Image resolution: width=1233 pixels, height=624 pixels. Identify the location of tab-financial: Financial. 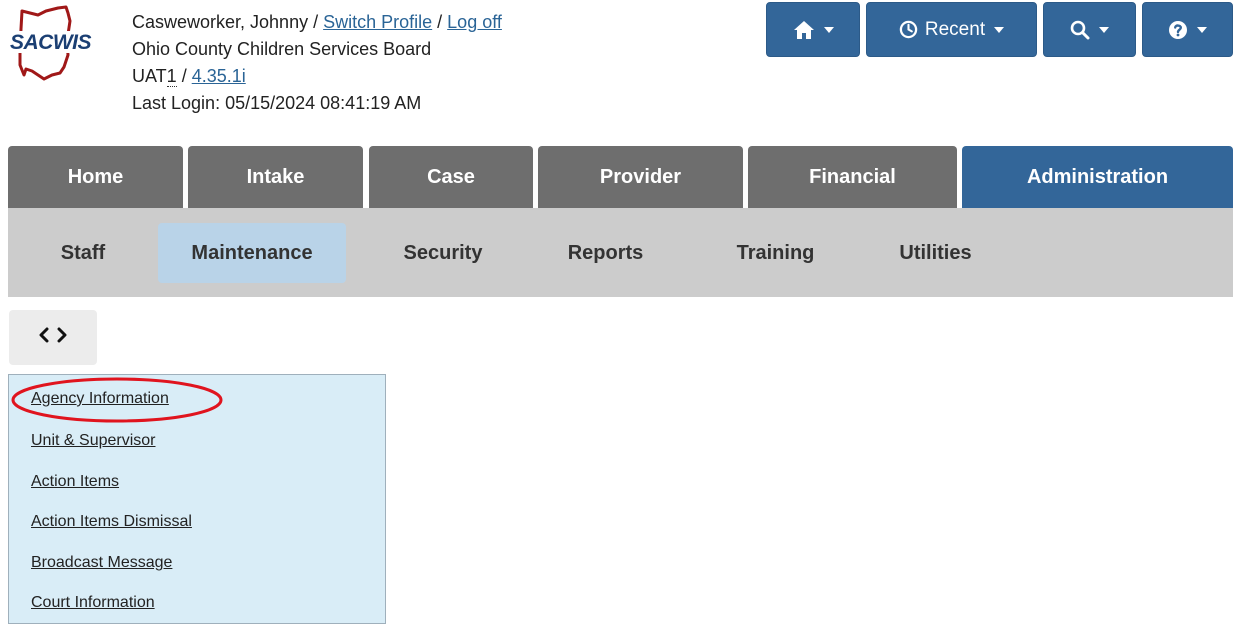
(852, 177).